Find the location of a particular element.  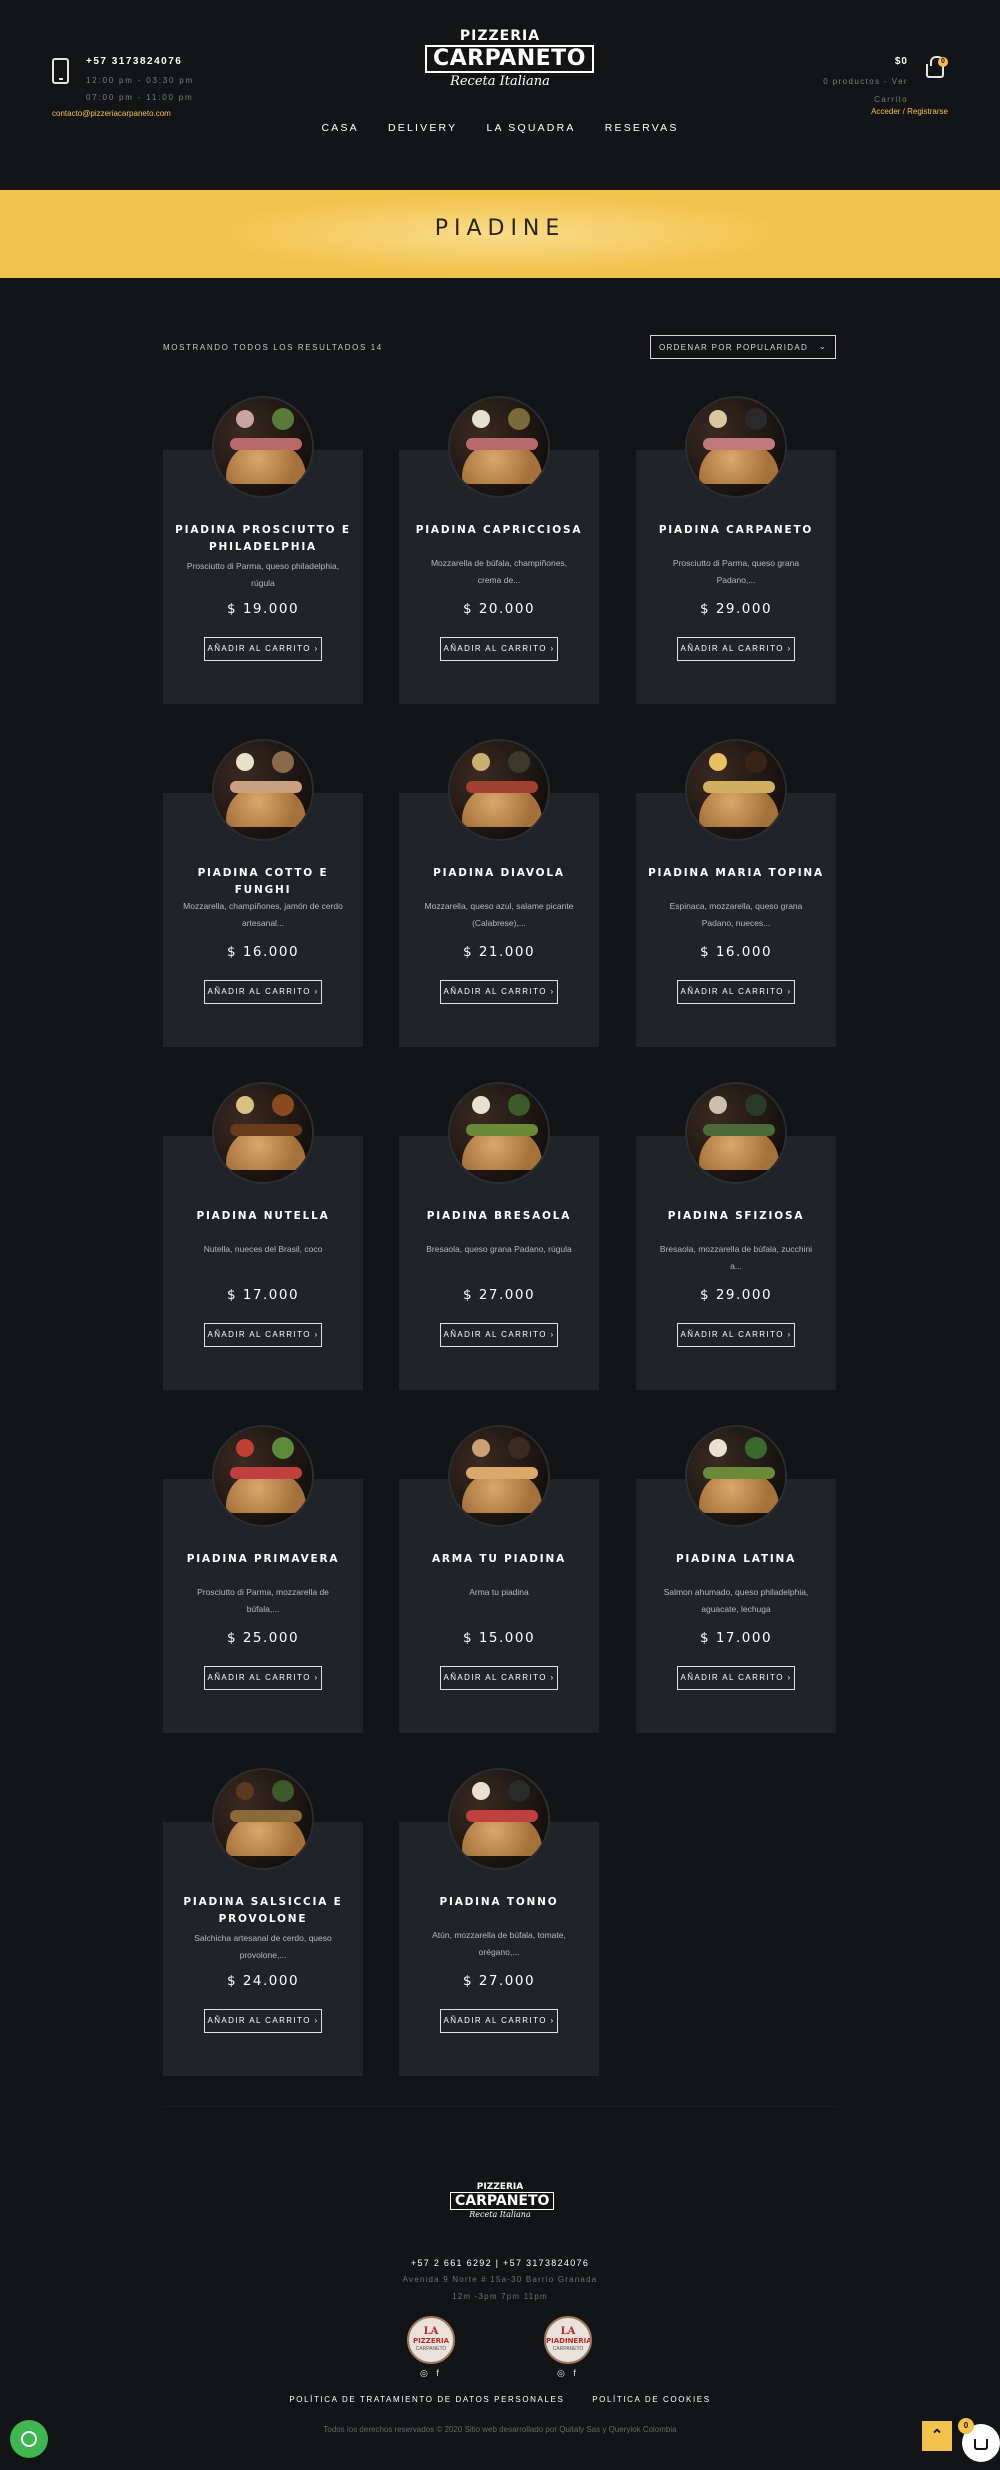

product-name: PIADINA BRESAOLA is located at coordinates (499, 1216).